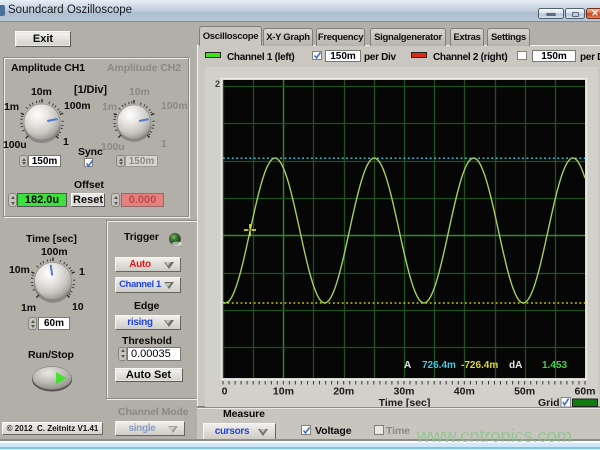  Describe the element at coordinates (584, 392) in the screenshot. I see `svg-text: 60m` at that location.